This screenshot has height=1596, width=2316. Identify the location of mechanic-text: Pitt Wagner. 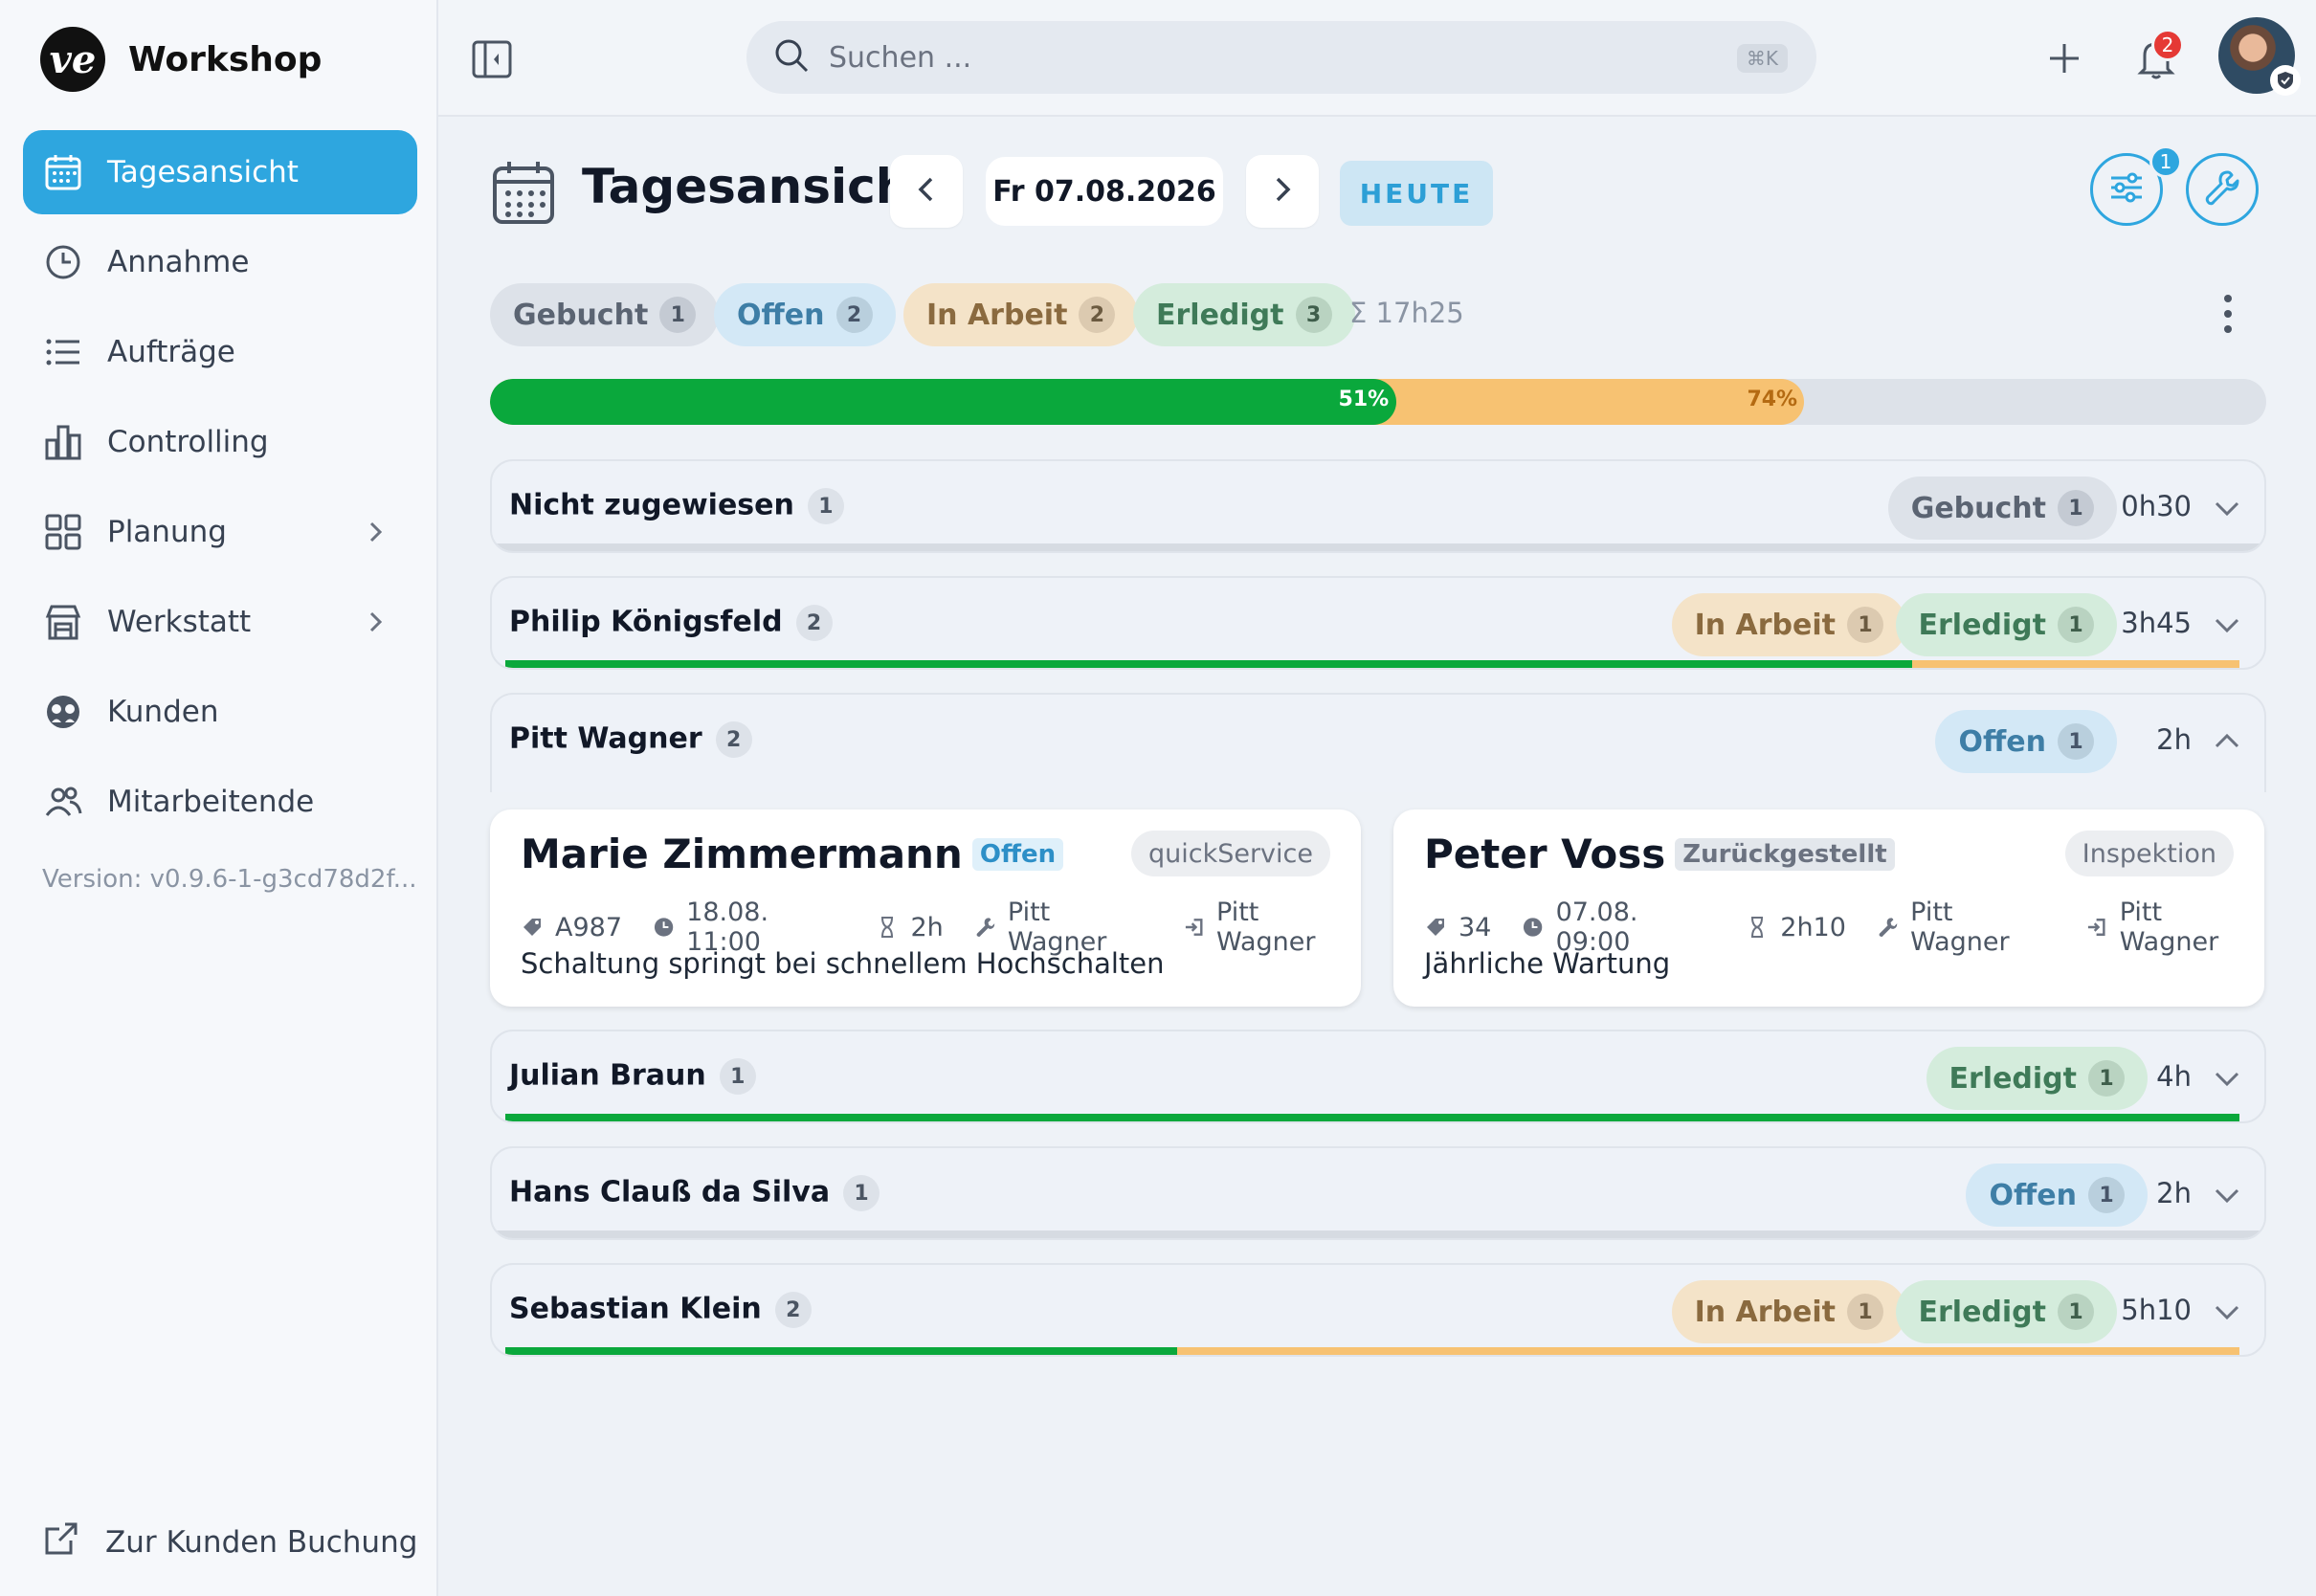
(1960, 928).